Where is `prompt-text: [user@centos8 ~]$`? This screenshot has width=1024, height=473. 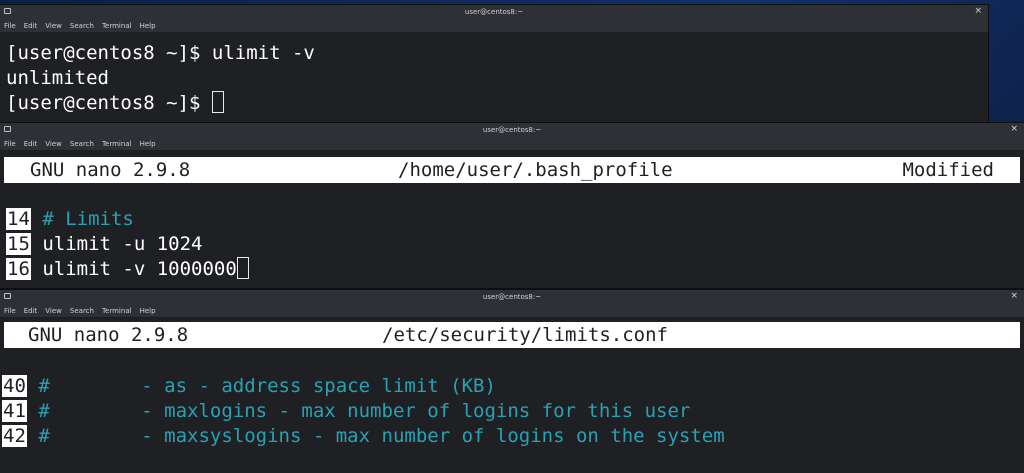
prompt-text: [user@centos8 ~]$ is located at coordinates (109, 103).